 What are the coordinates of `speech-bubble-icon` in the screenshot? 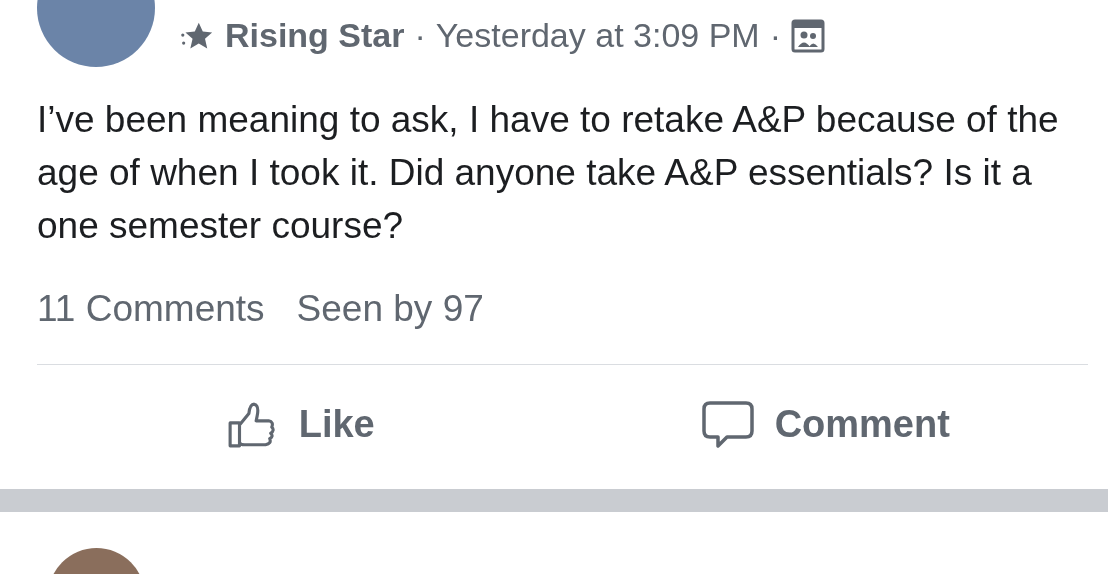 It's located at (727, 424).